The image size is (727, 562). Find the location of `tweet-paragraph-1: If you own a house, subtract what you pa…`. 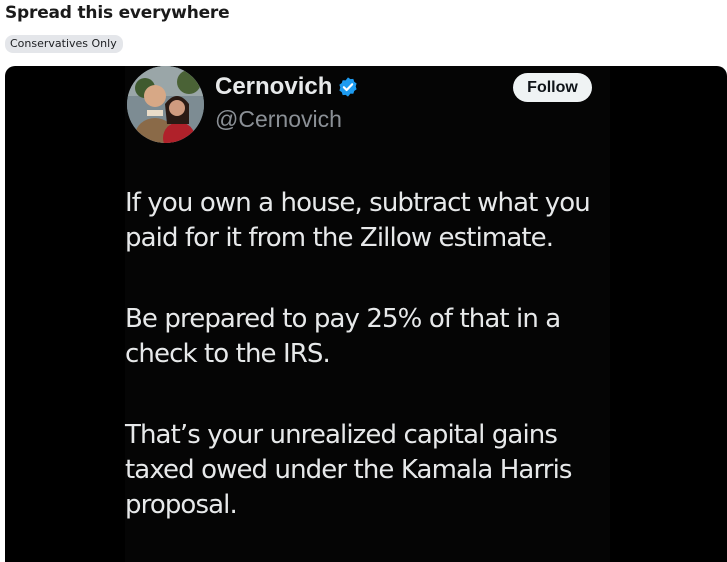

tweet-paragraph-1: If you own a house, subtract what you pa… is located at coordinates (370, 221).